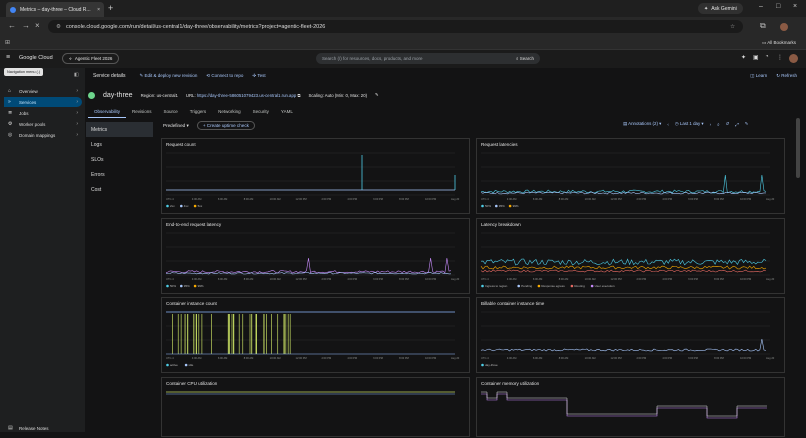  Describe the element at coordinates (737, 124) in the screenshot. I see `expand-icon: ⤢` at that location.